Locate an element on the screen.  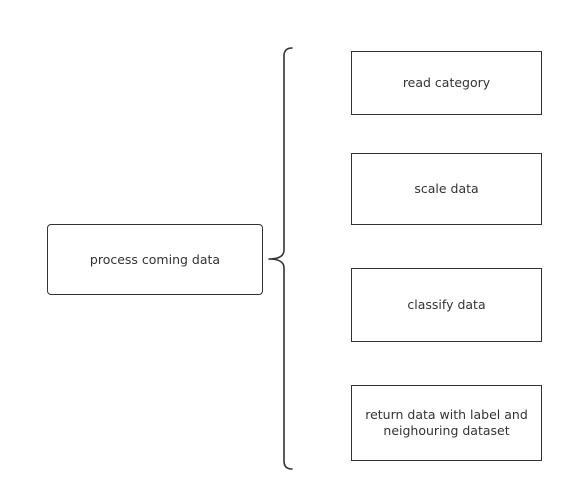
child-node-classify-data: classify data is located at coordinates (446, 305).